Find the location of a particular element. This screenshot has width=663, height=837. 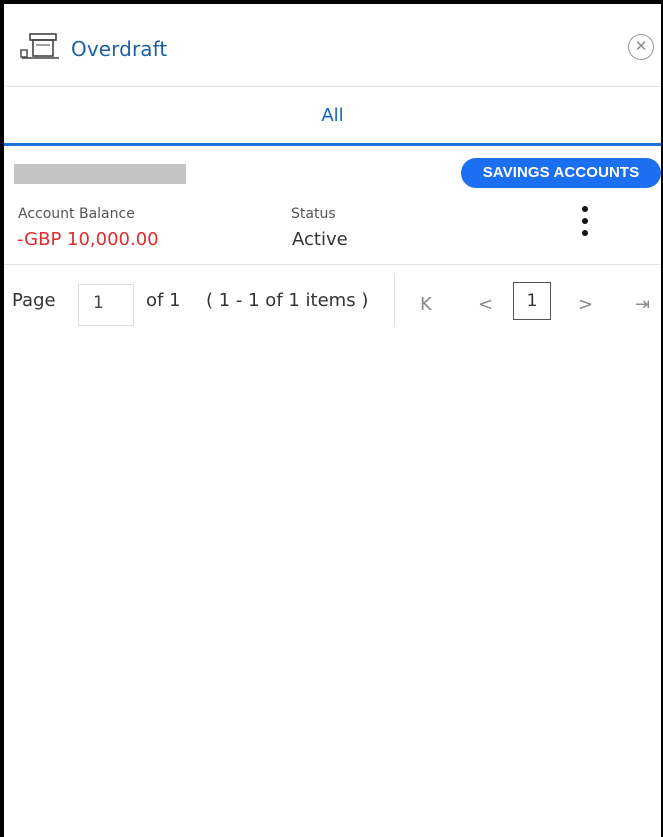

tab-all: All is located at coordinates (332, 114).